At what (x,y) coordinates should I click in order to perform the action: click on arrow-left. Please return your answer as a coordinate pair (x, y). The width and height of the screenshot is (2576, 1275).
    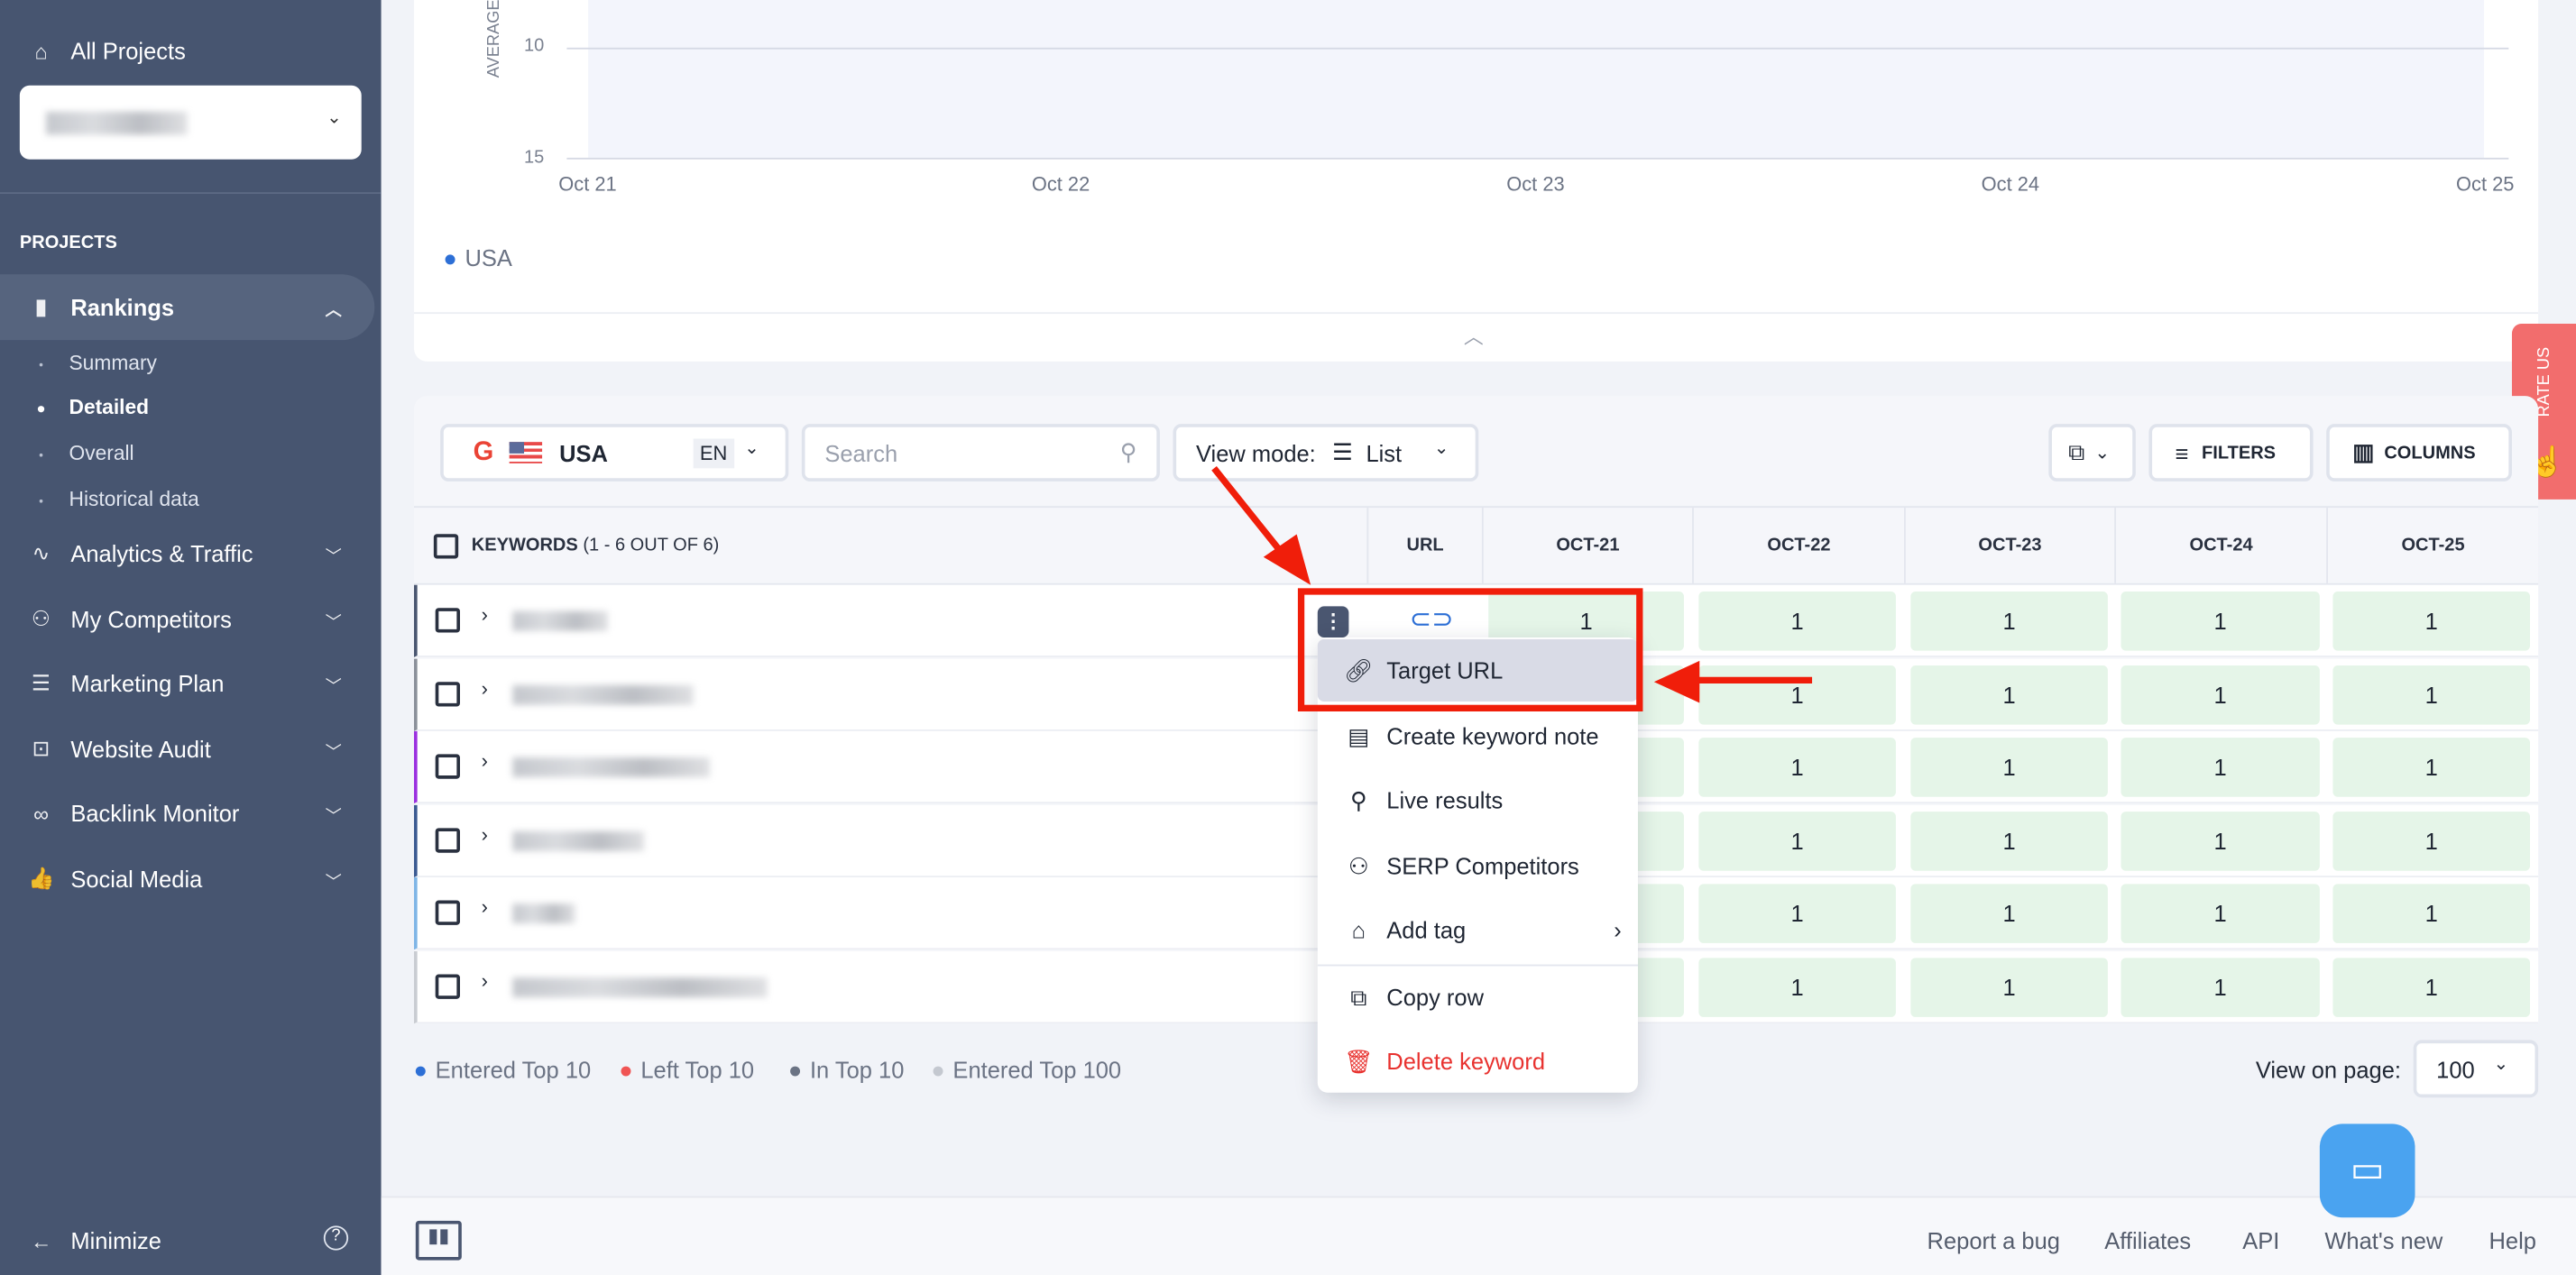
    Looking at the image, I should click on (1733, 682).